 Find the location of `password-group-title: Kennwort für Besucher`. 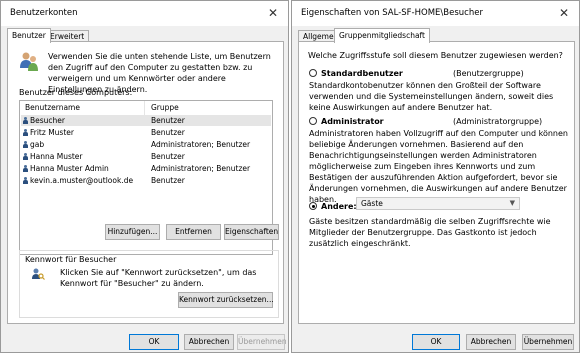

password-group-title: Kennwort für Besucher is located at coordinates (71, 259).